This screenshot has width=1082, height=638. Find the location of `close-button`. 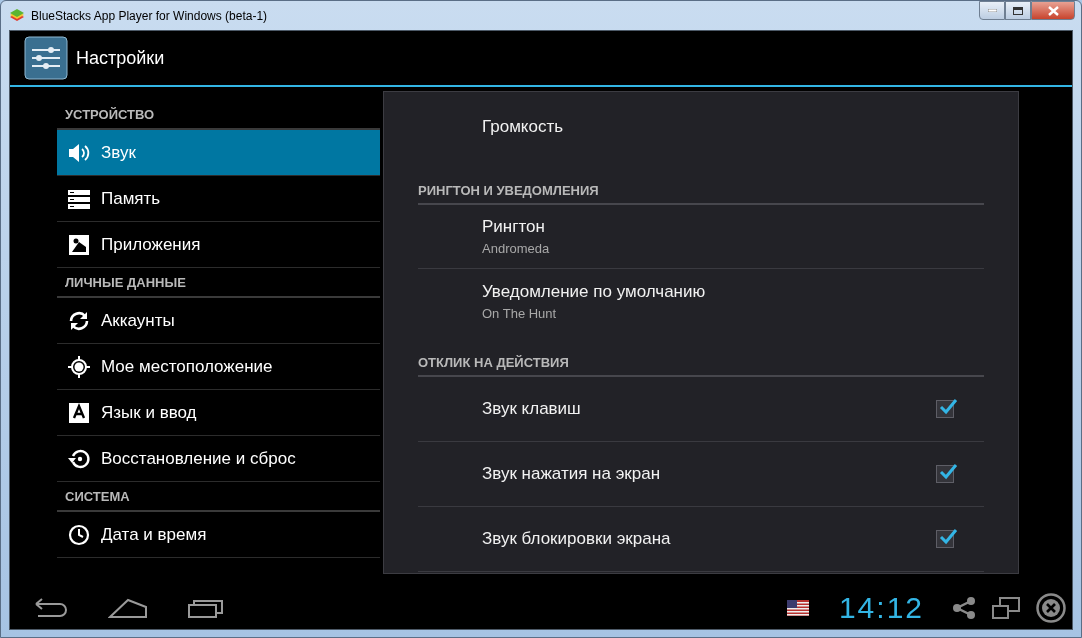

close-button is located at coordinates (1053, 10).